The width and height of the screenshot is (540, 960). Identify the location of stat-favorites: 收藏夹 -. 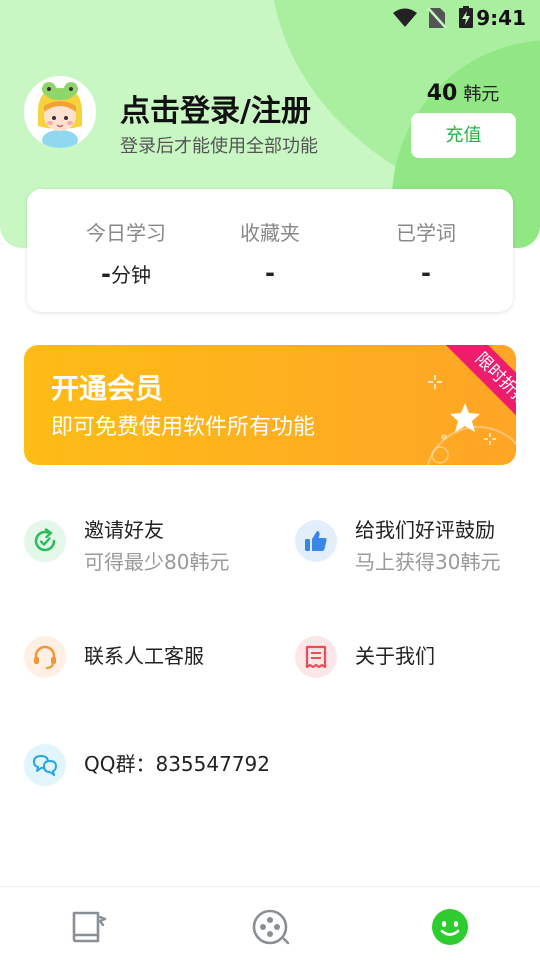
(270, 250).